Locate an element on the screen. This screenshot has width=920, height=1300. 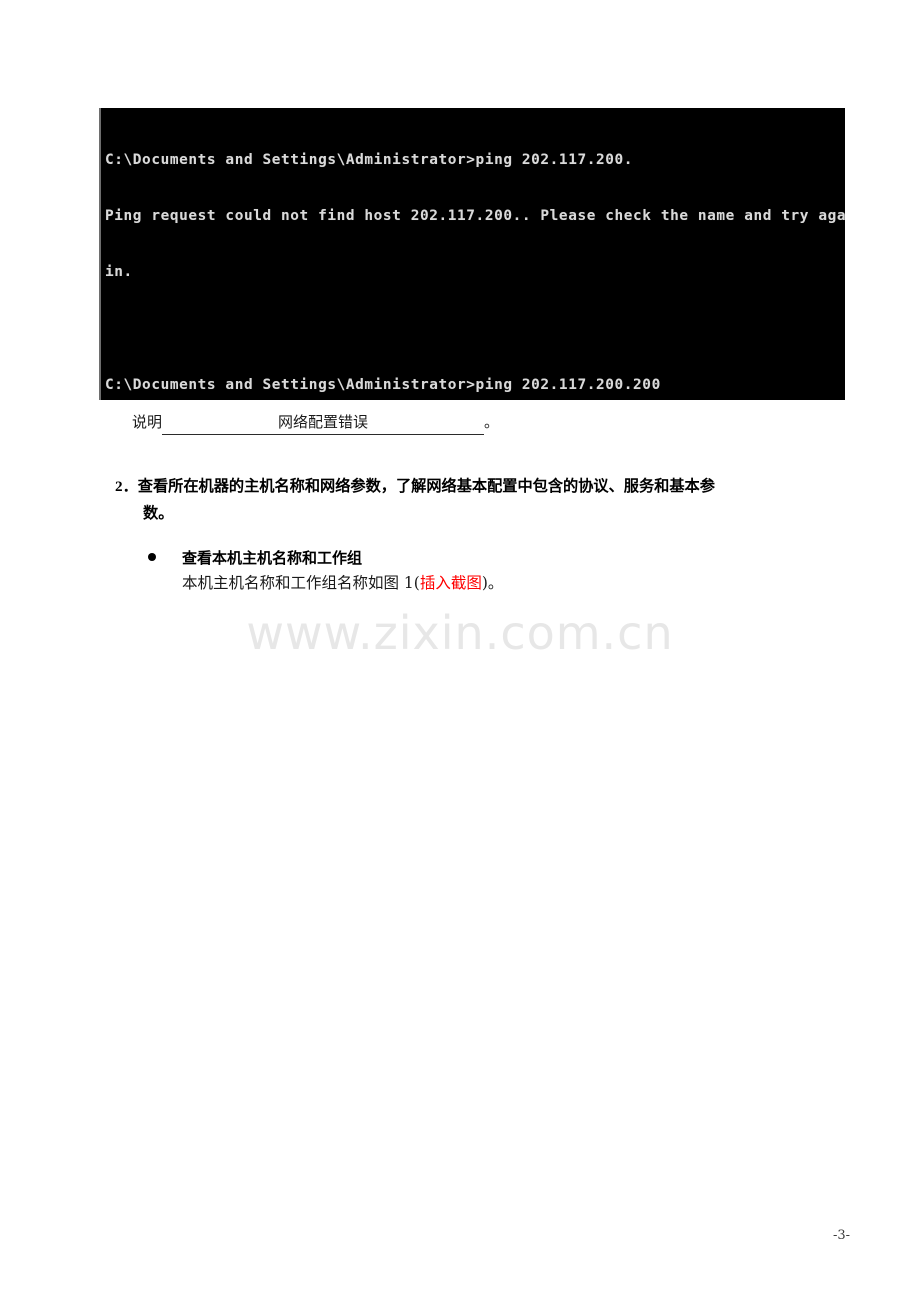
explanation-label: 说明 is located at coordinates (147, 422).